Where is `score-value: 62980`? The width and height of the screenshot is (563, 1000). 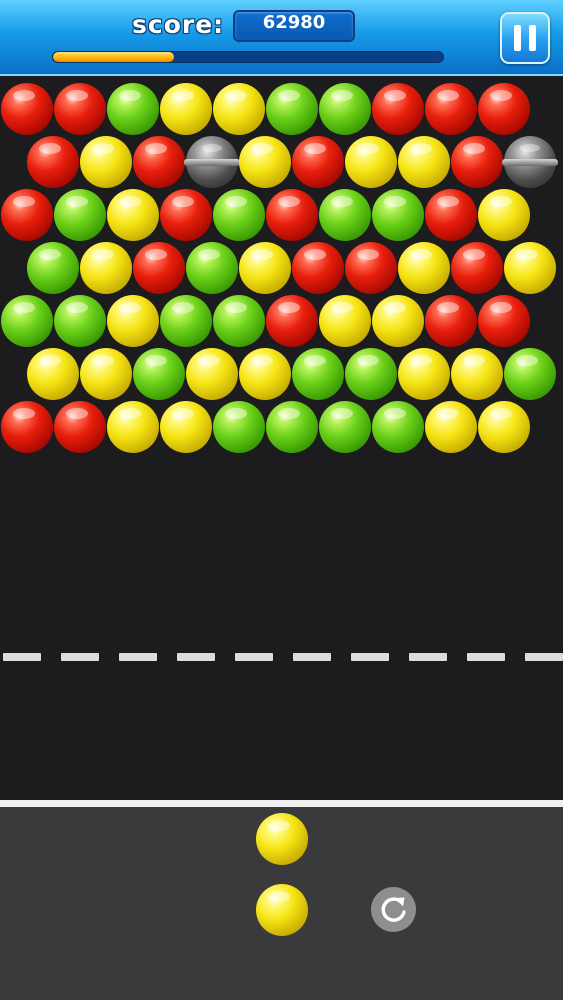
score-value: 62980 is located at coordinates (294, 22).